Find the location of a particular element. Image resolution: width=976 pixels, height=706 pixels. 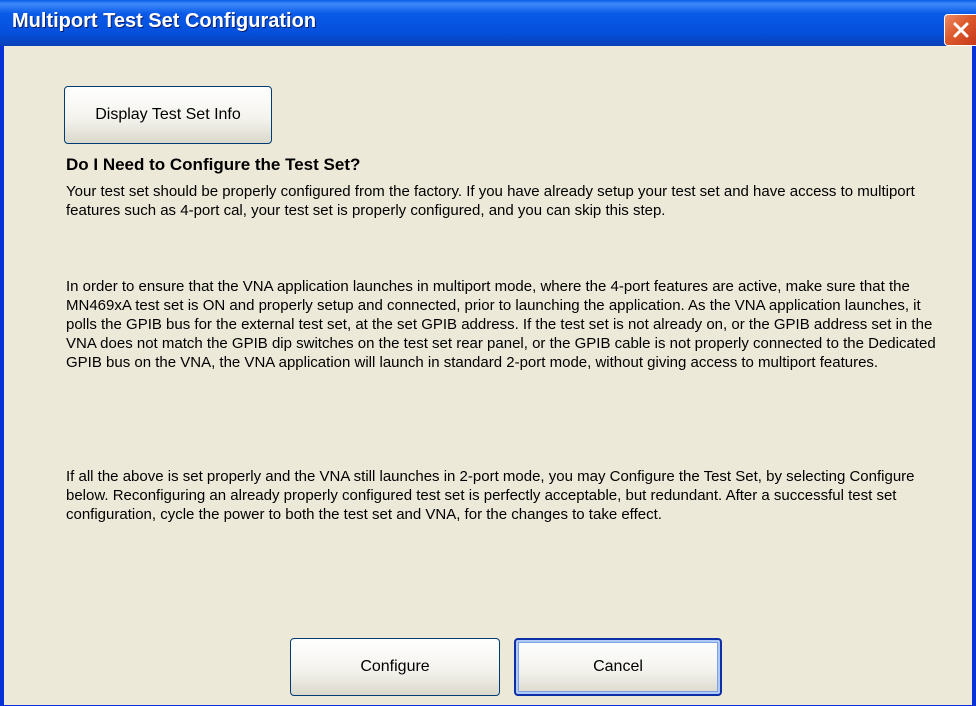

display-test-set-info-button: Display Test Set Info is located at coordinates (168, 115).